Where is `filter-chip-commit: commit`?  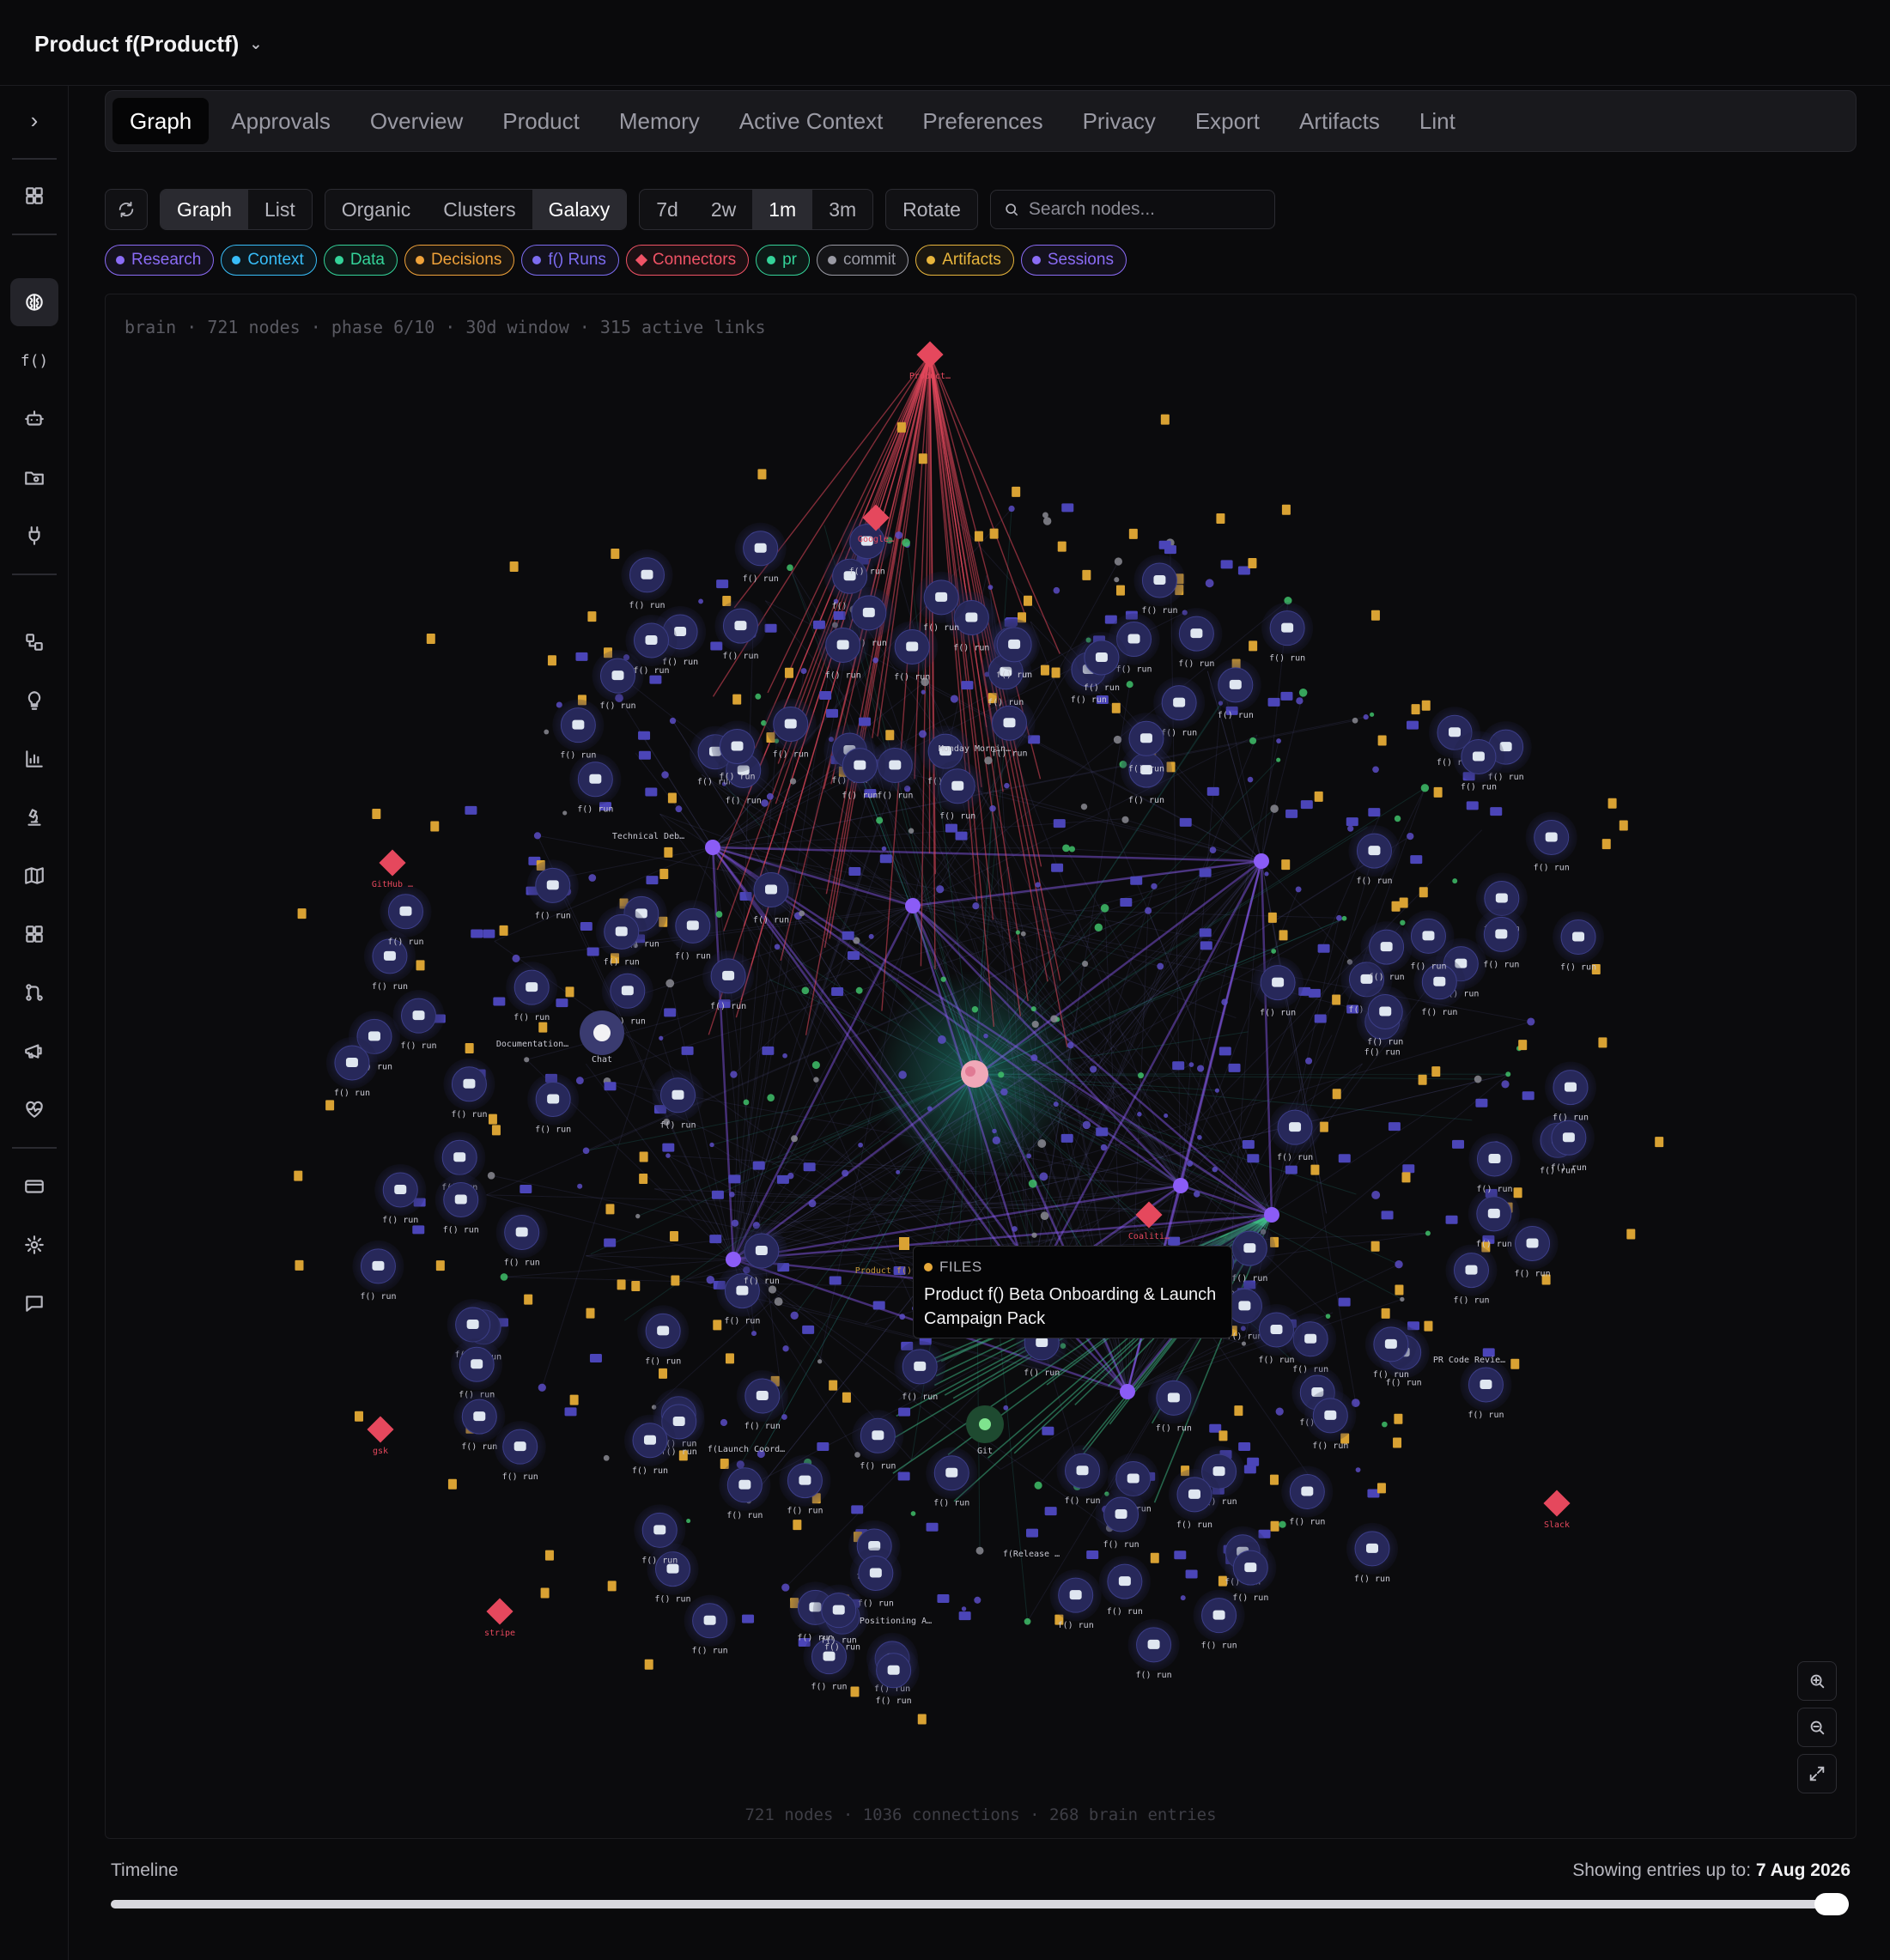 filter-chip-commit: commit is located at coordinates (862, 260).